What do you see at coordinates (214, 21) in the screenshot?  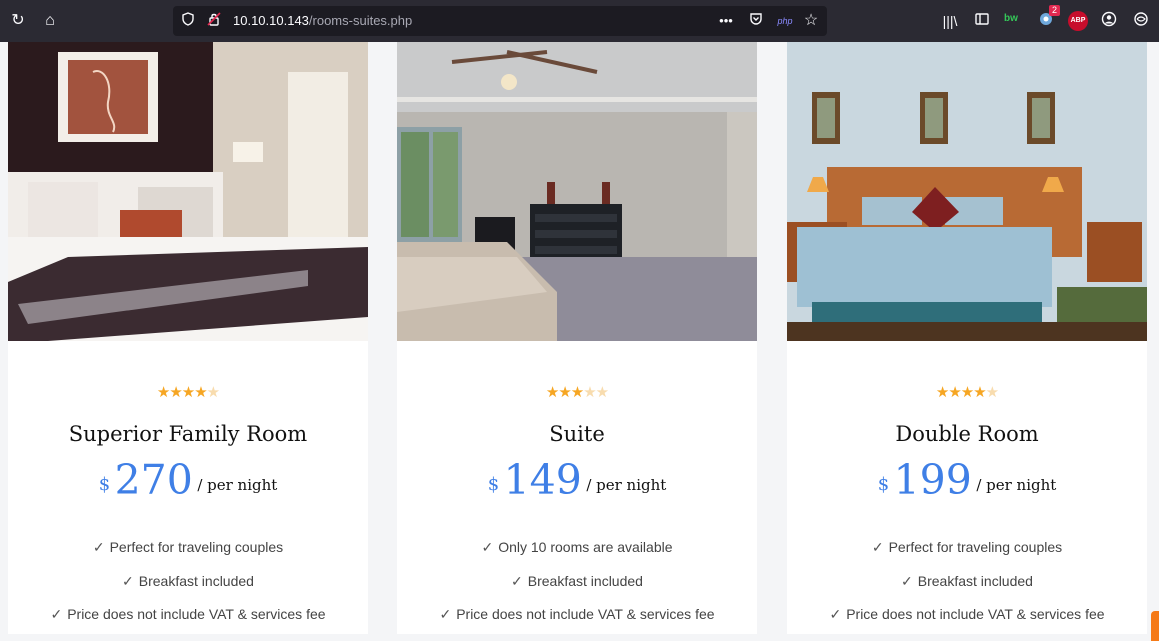 I see `insecure-lock-icon` at bounding box center [214, 21].